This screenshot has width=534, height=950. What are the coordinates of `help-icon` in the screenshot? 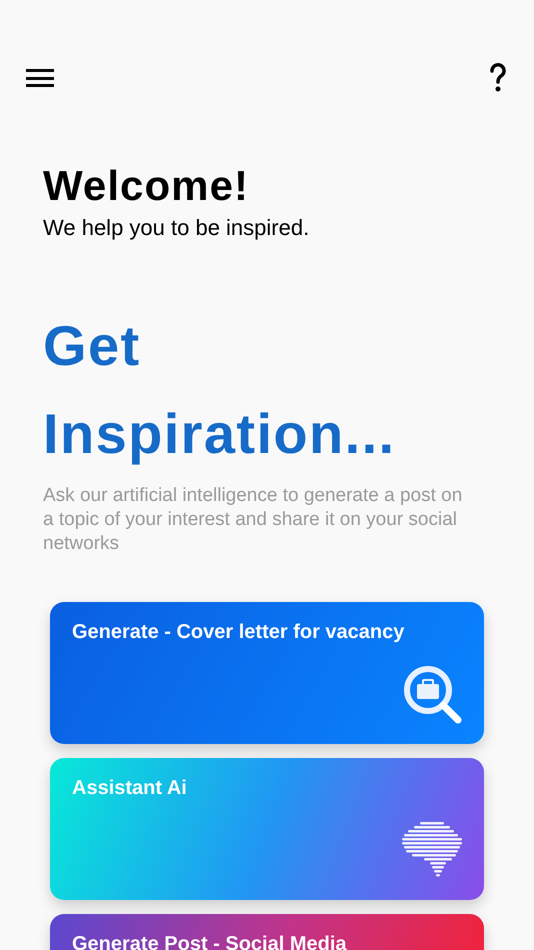 It's located at (498, 78).